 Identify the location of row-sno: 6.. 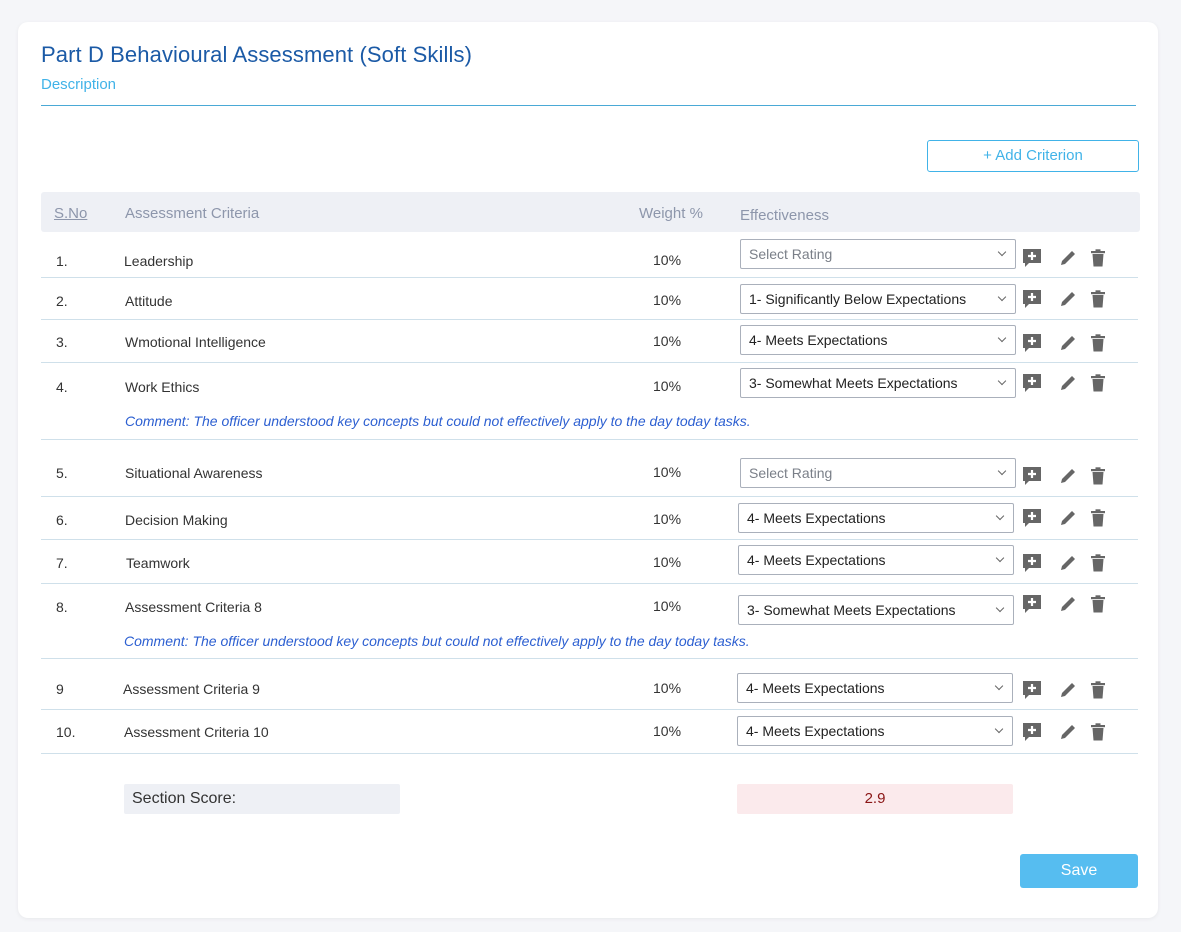
(62, 520).